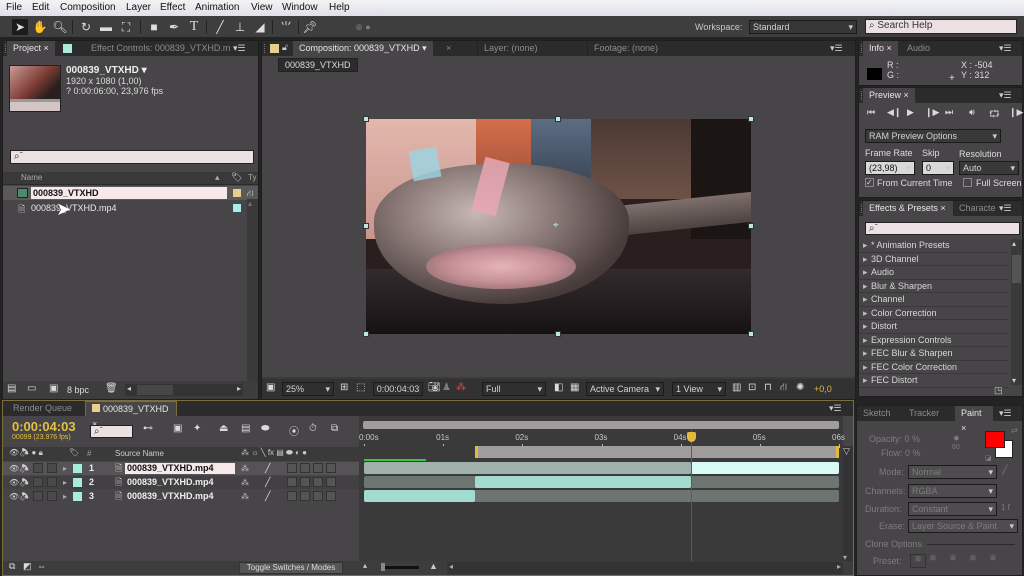  Describe the element at coordinates (131, 415) in the screenshot. I see `tab-timeline-comp: 000839_VTXHD ×` at that location.